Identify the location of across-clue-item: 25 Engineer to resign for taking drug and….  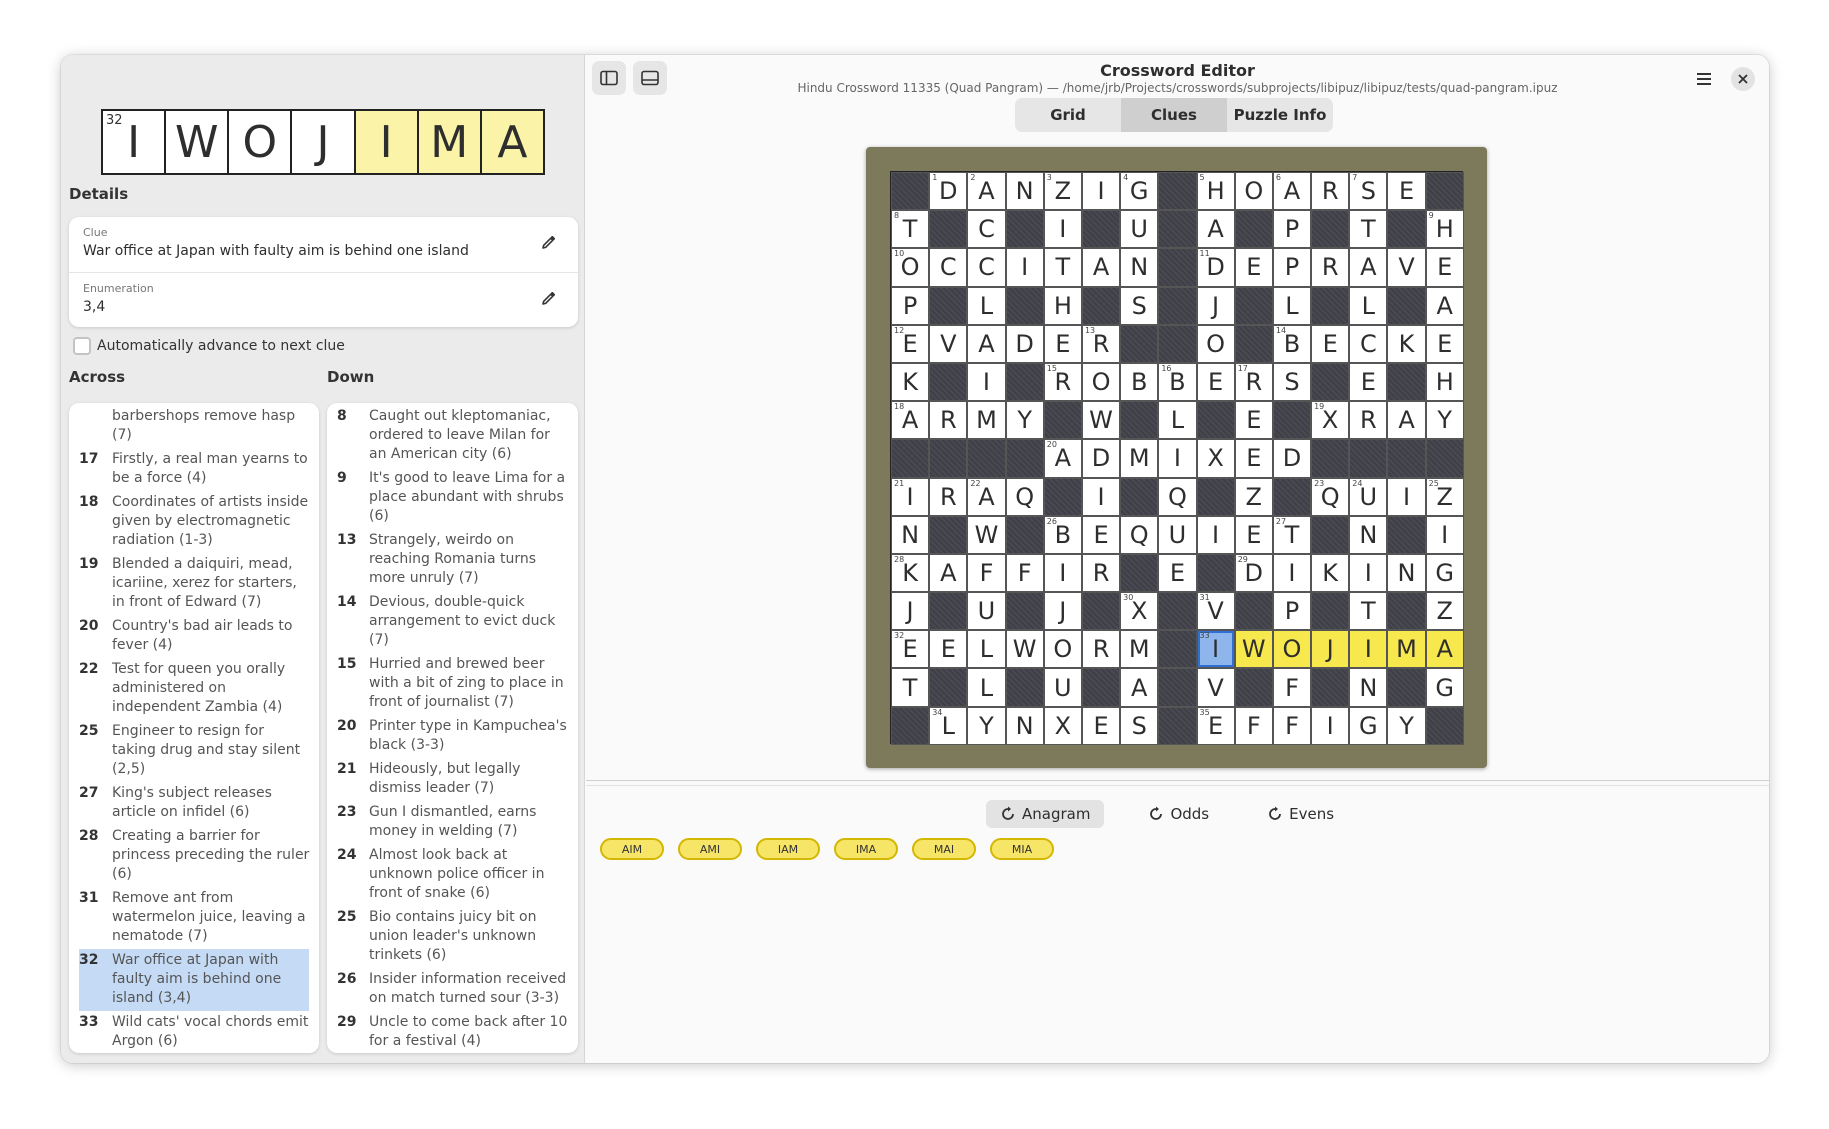
(194, 751).